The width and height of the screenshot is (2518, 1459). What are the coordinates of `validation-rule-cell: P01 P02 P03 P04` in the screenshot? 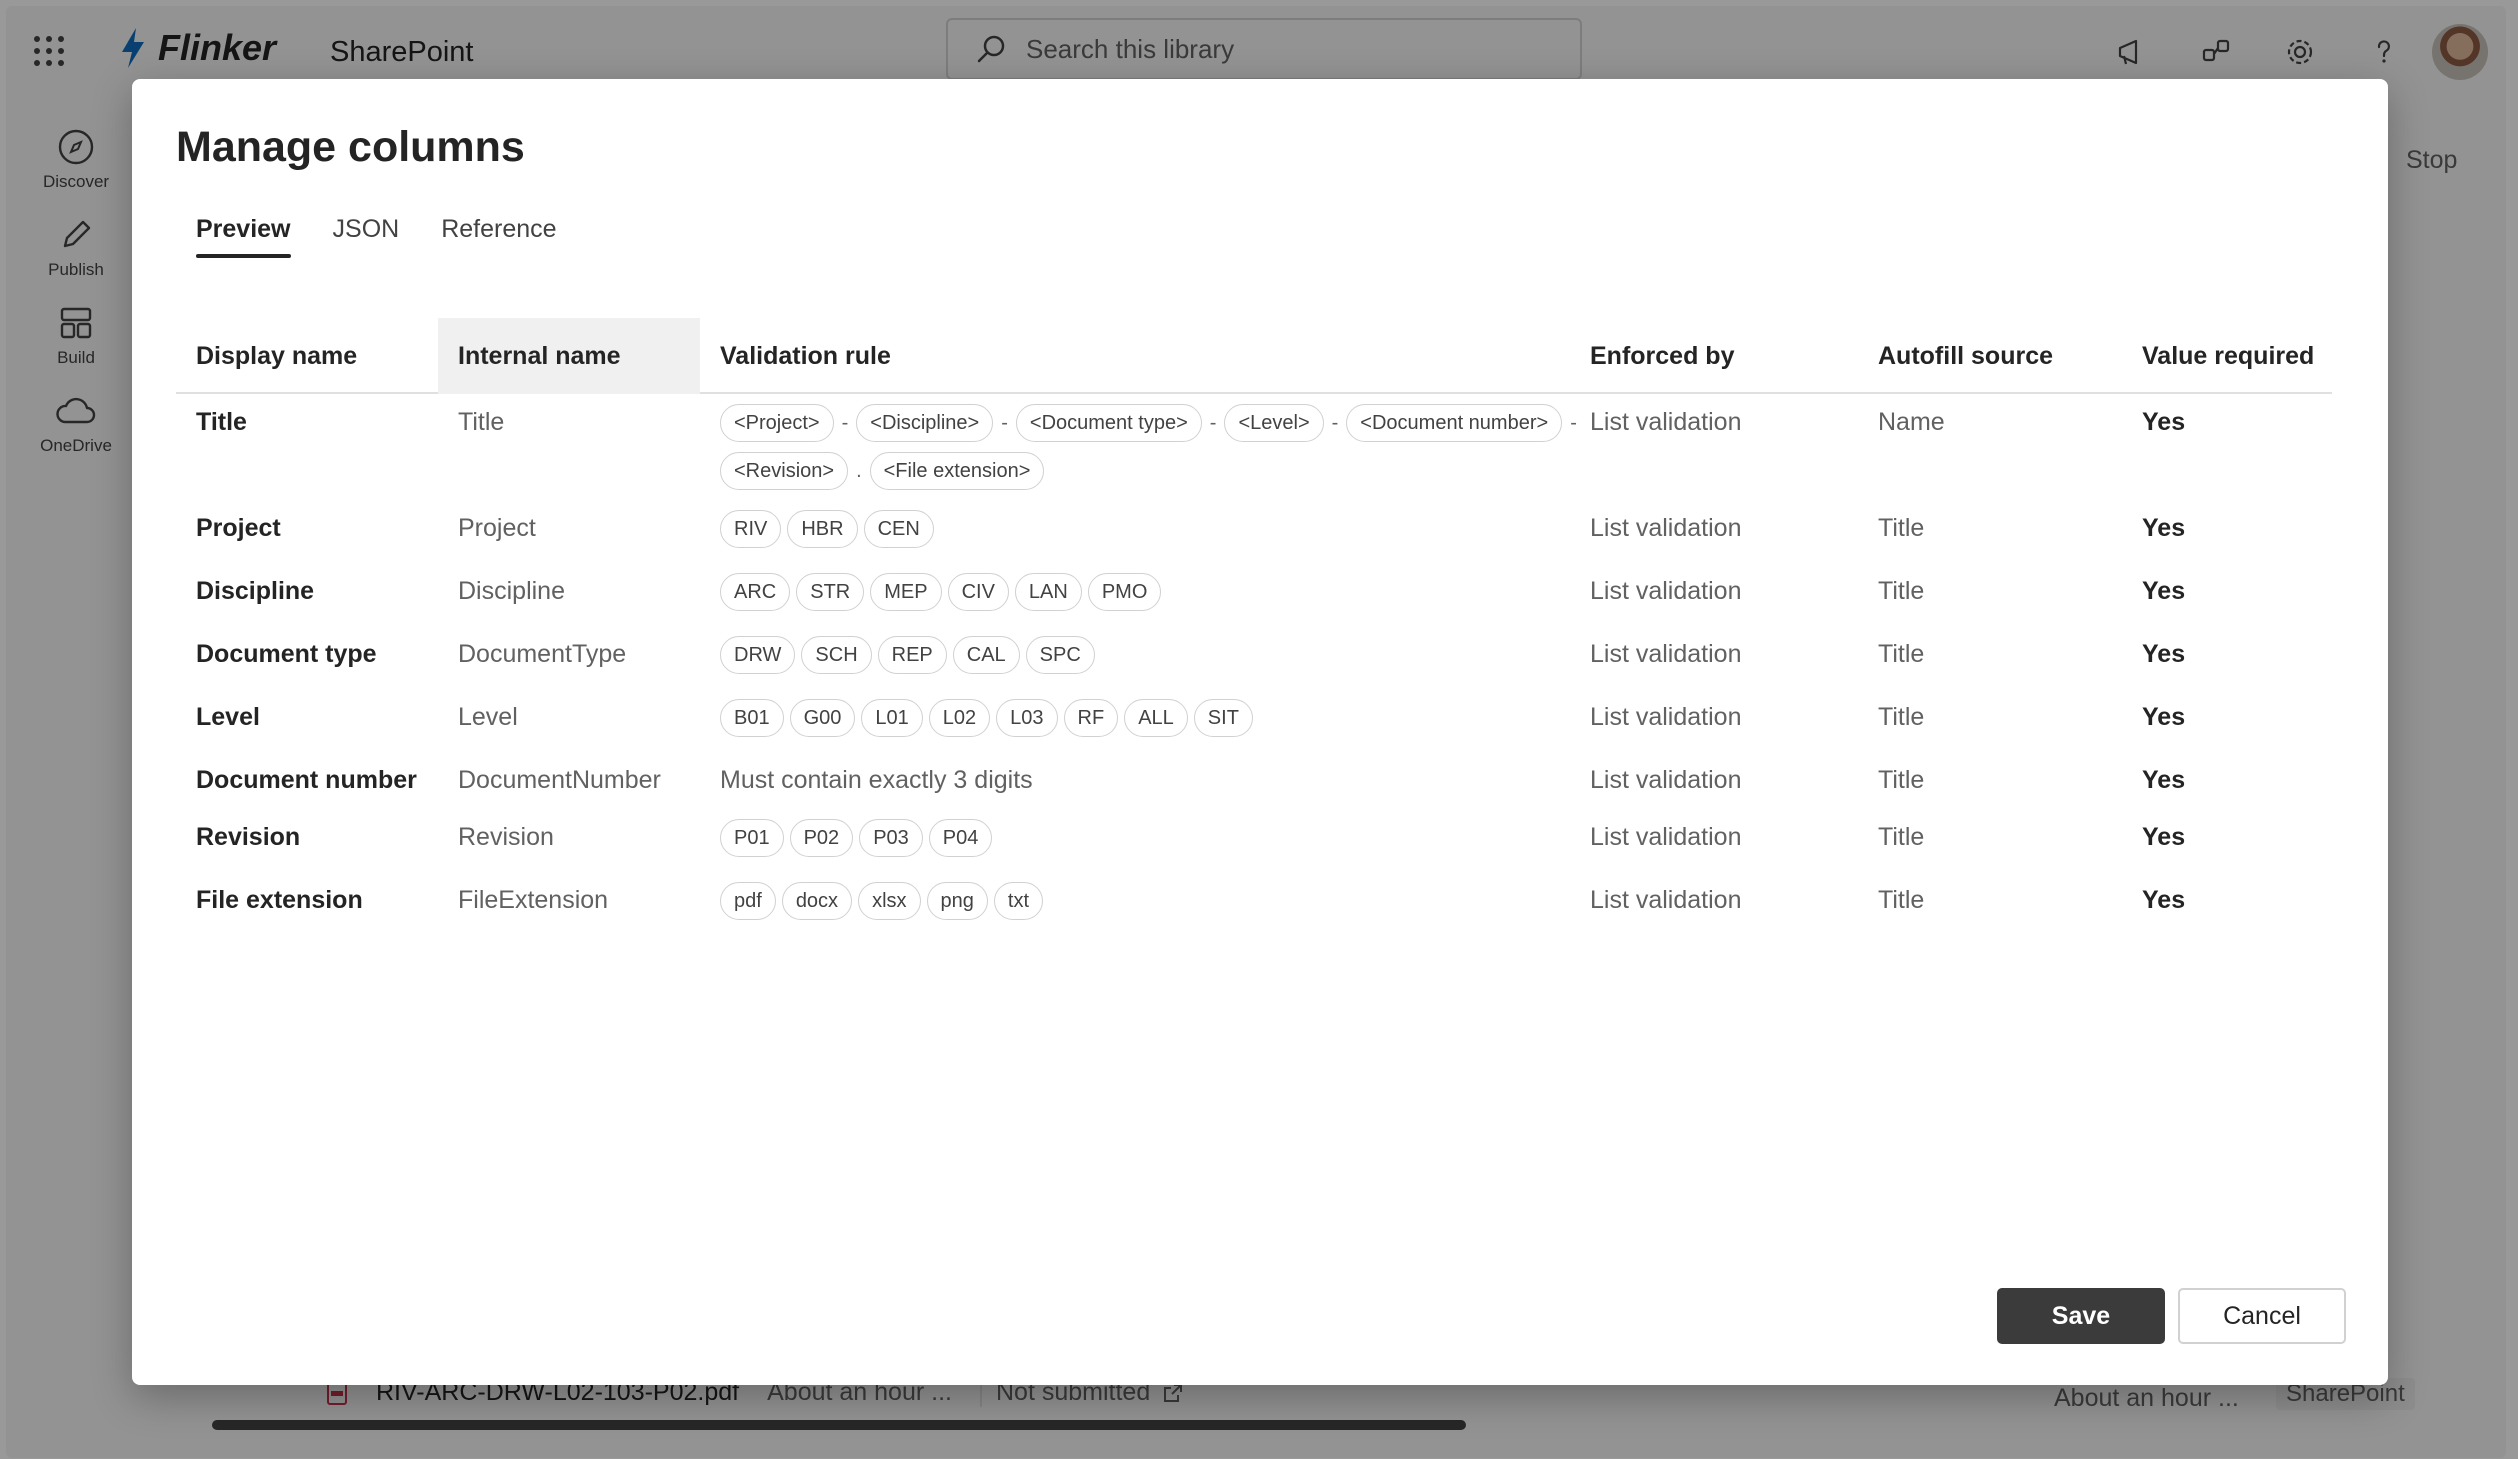 It's located at (1150, 838).